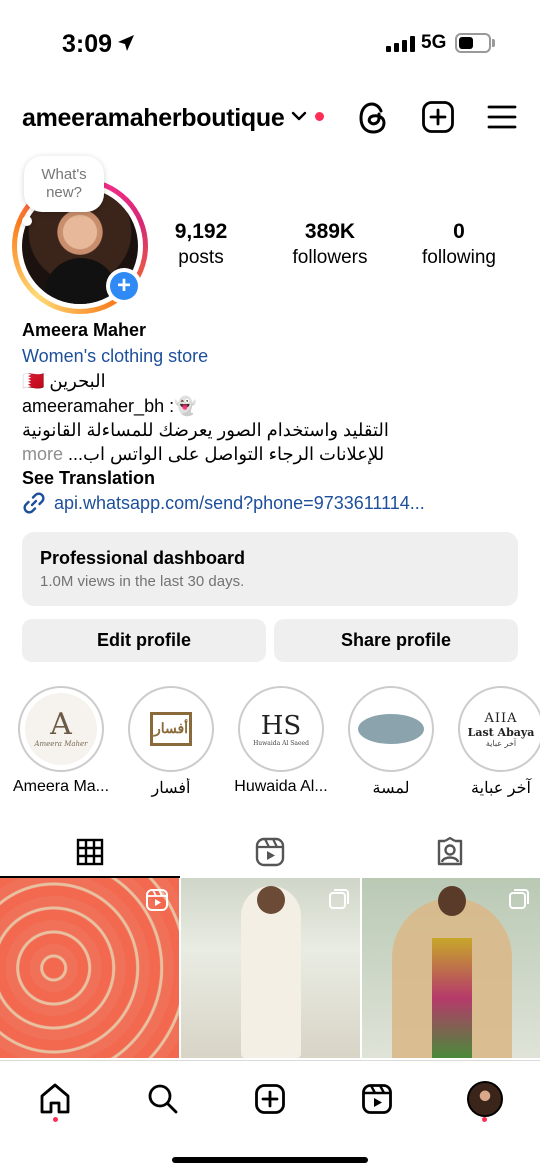  Describe the element at coordinates (61, 744) in the screenshot. I see `highlight-logo-sub: Ameera Maher` at that location.